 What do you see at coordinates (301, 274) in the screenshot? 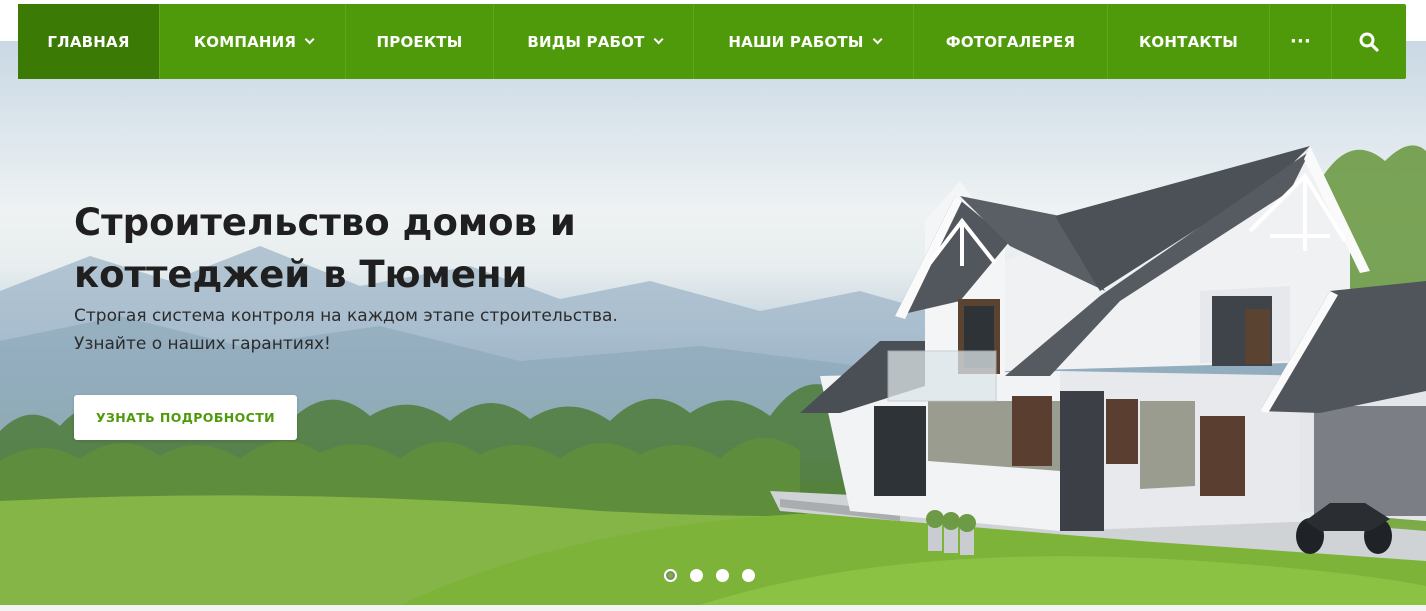
I see `hero-title-line2: коттеджей в Тюмени` at bounding box center [301, 274].